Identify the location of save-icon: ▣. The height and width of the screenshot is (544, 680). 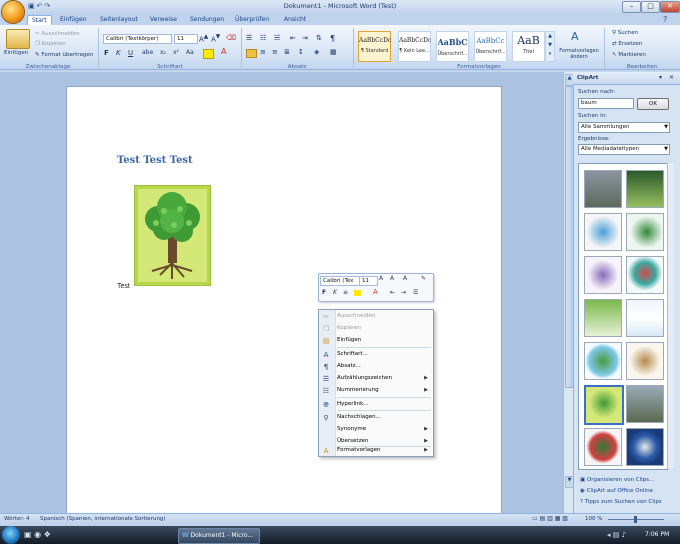
(31, 6).